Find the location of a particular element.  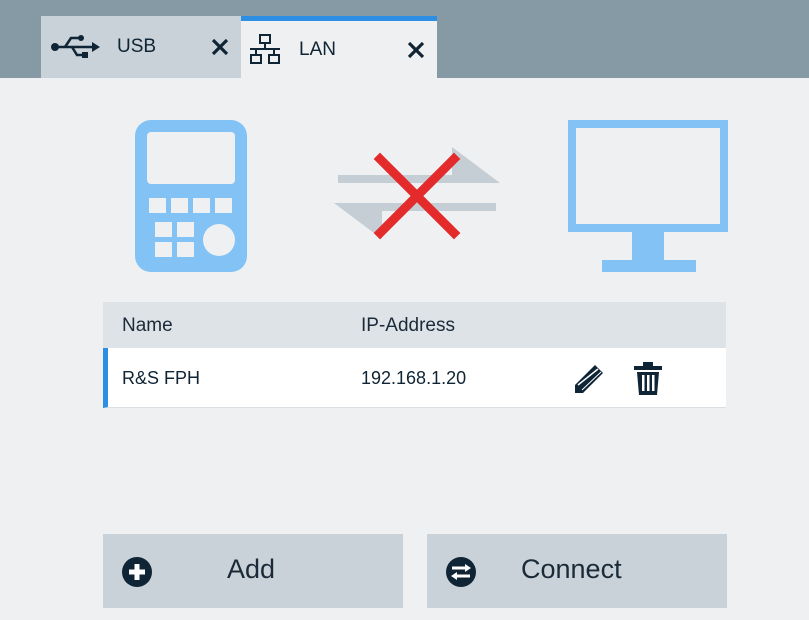

trash-icon is located at coordinates (648, 381).